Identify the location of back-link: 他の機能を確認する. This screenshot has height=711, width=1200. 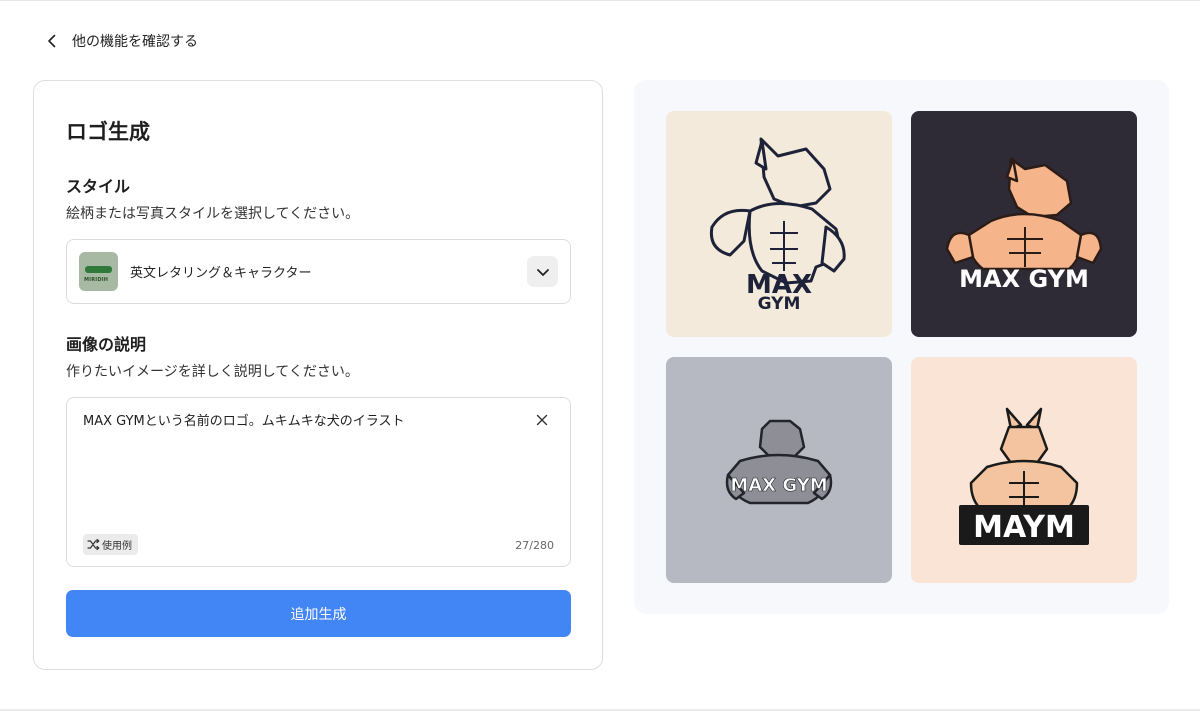
(121, 41).